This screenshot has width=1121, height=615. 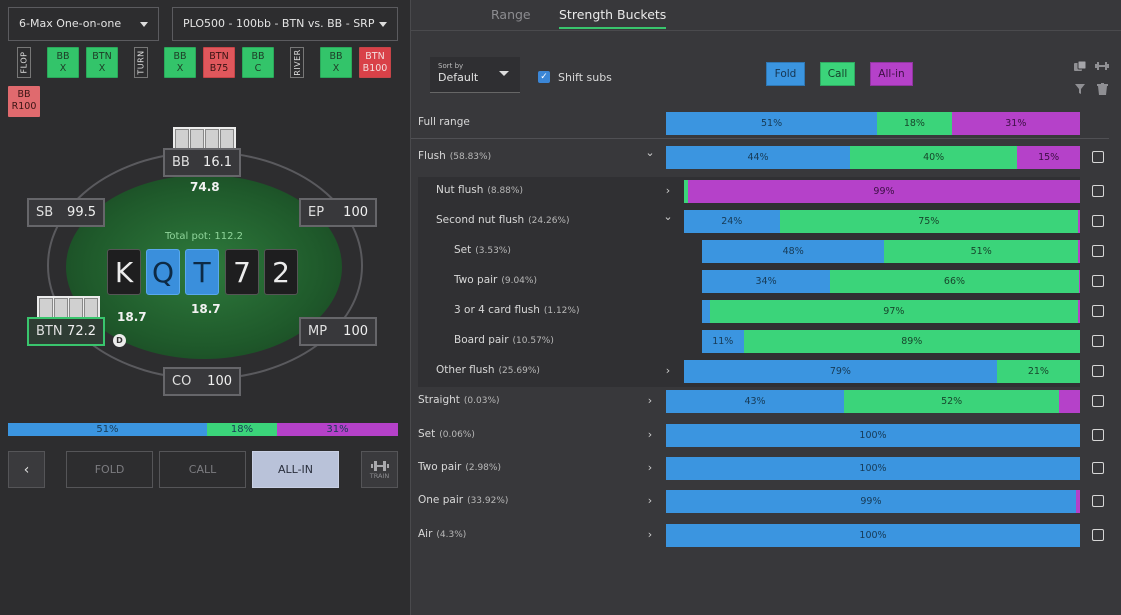 I want to click on bucket-name: Full range, so click(x=444, y=122).